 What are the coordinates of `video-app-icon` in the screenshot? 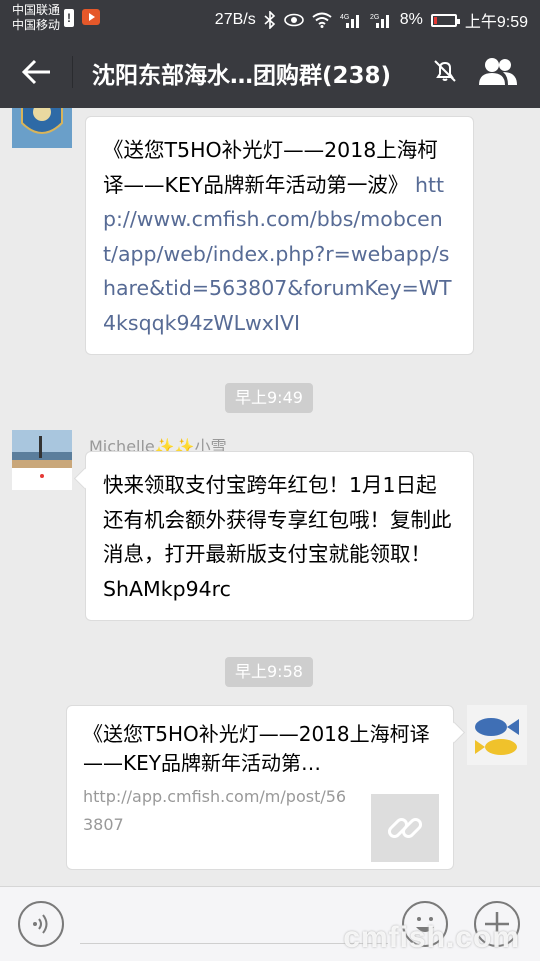 It's located at (91, 17).